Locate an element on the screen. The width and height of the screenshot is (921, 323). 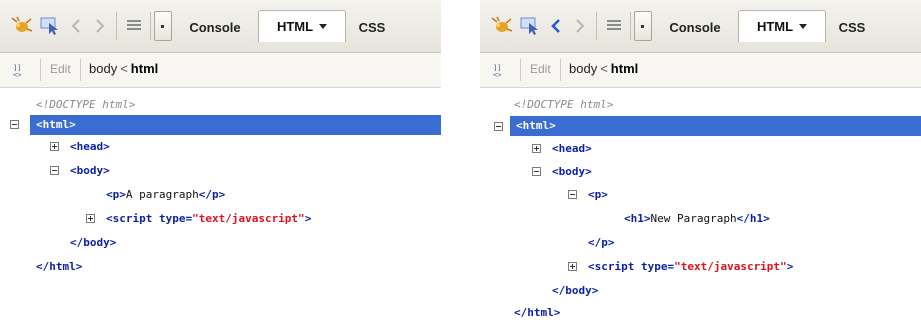
h1-open-tag: <h1> is located at coordinates (637, 218).